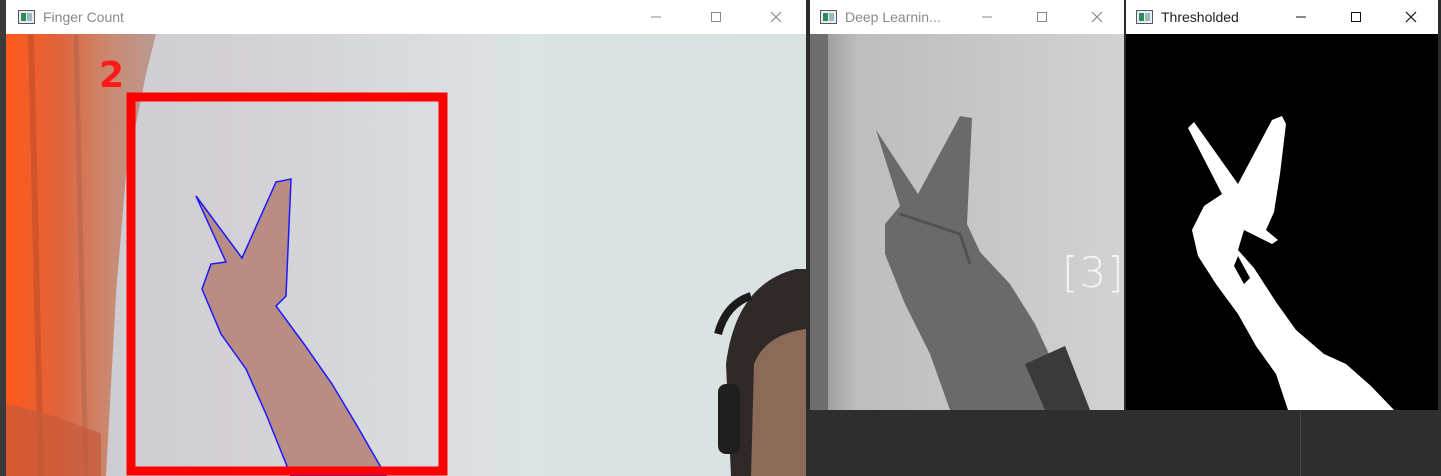  What do you see at coordinates (83, 16) in the screenshot?
I see `window-title: Finger Count` at bounding box center [83, 16].